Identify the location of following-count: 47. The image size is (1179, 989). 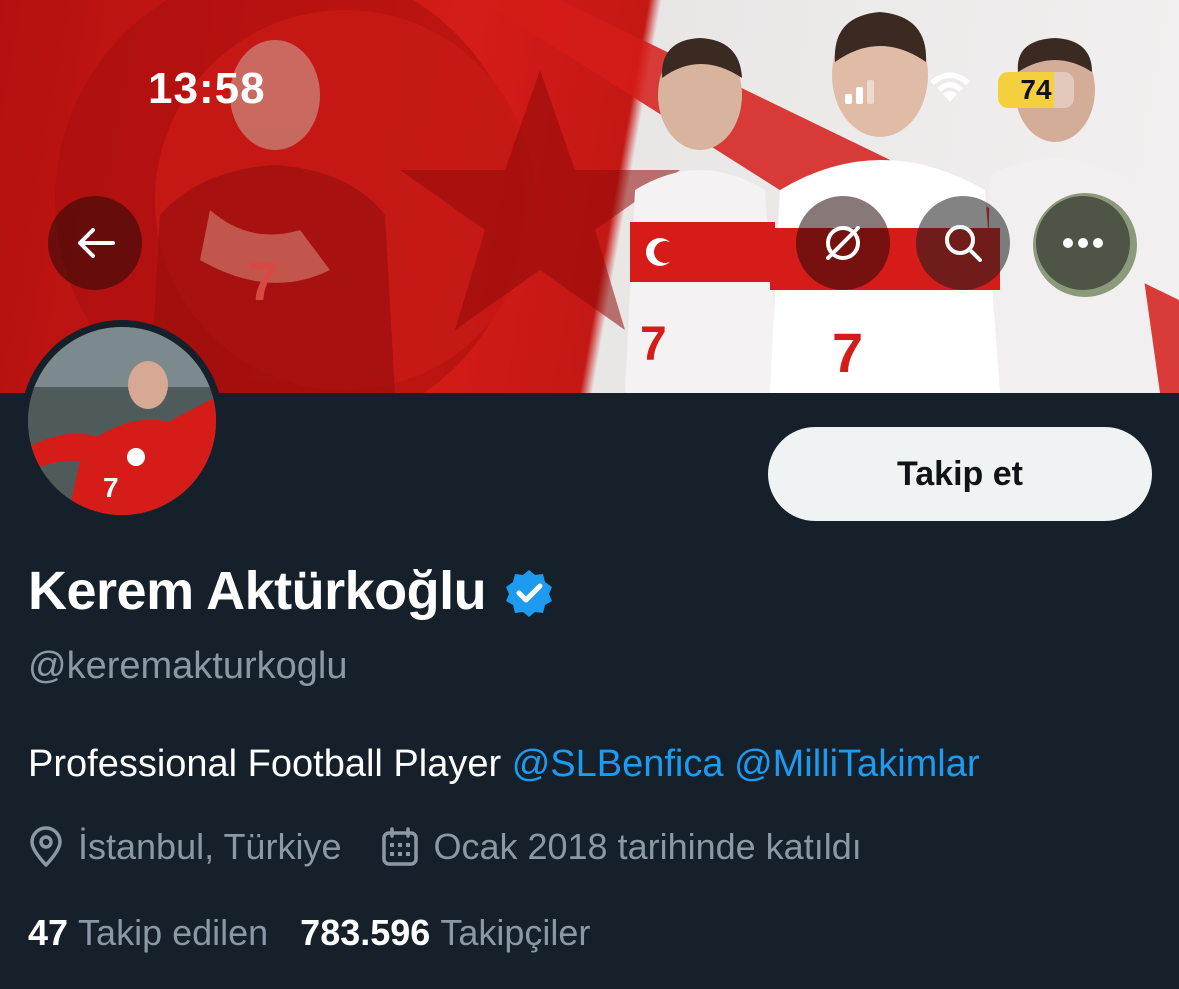
(48, 932).